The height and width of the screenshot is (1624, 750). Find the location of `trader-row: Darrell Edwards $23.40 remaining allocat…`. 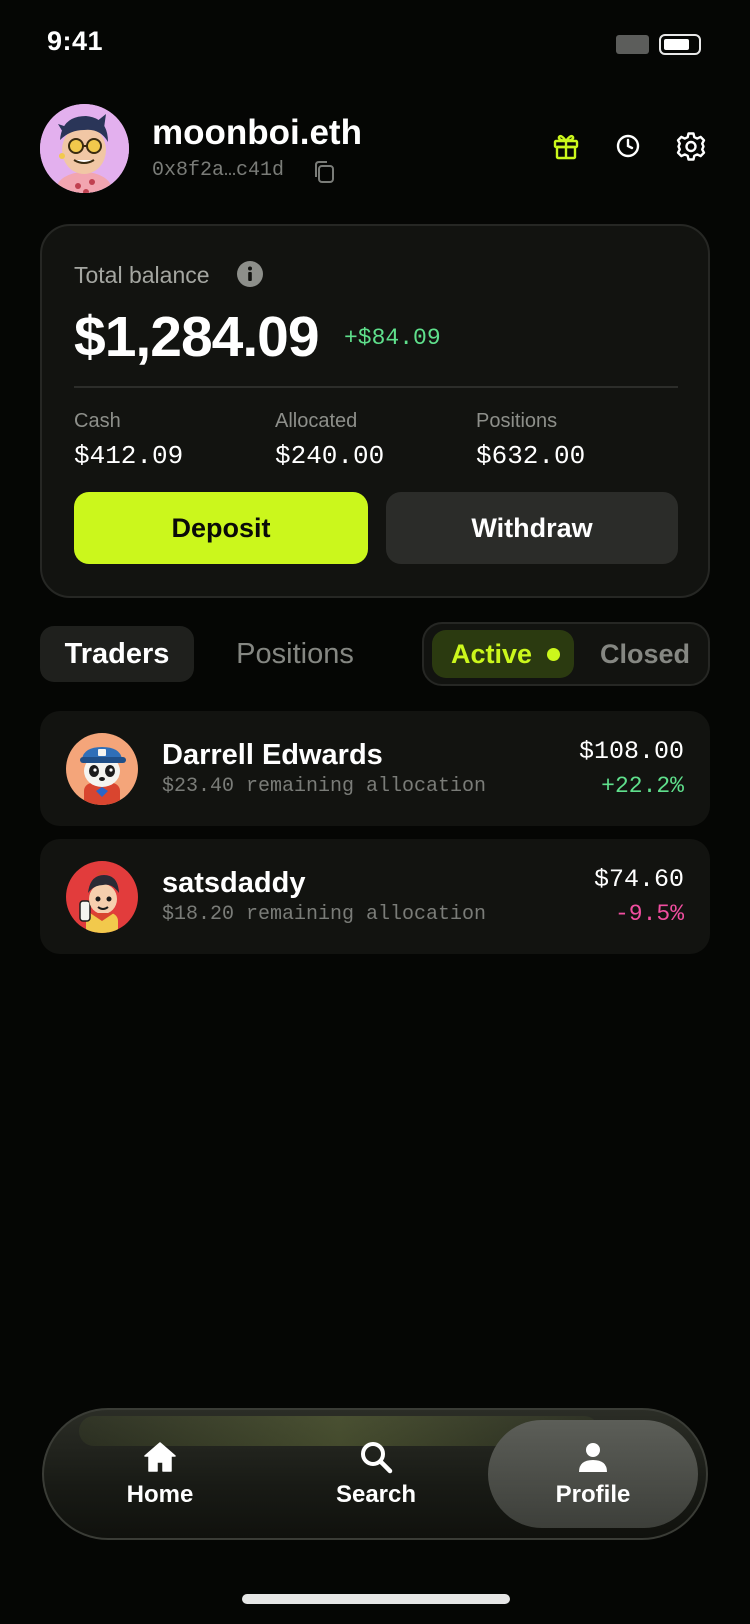

trader-row: Darrell Edwards $23.40 remaining allocat… is located at coordinates (375, 768).